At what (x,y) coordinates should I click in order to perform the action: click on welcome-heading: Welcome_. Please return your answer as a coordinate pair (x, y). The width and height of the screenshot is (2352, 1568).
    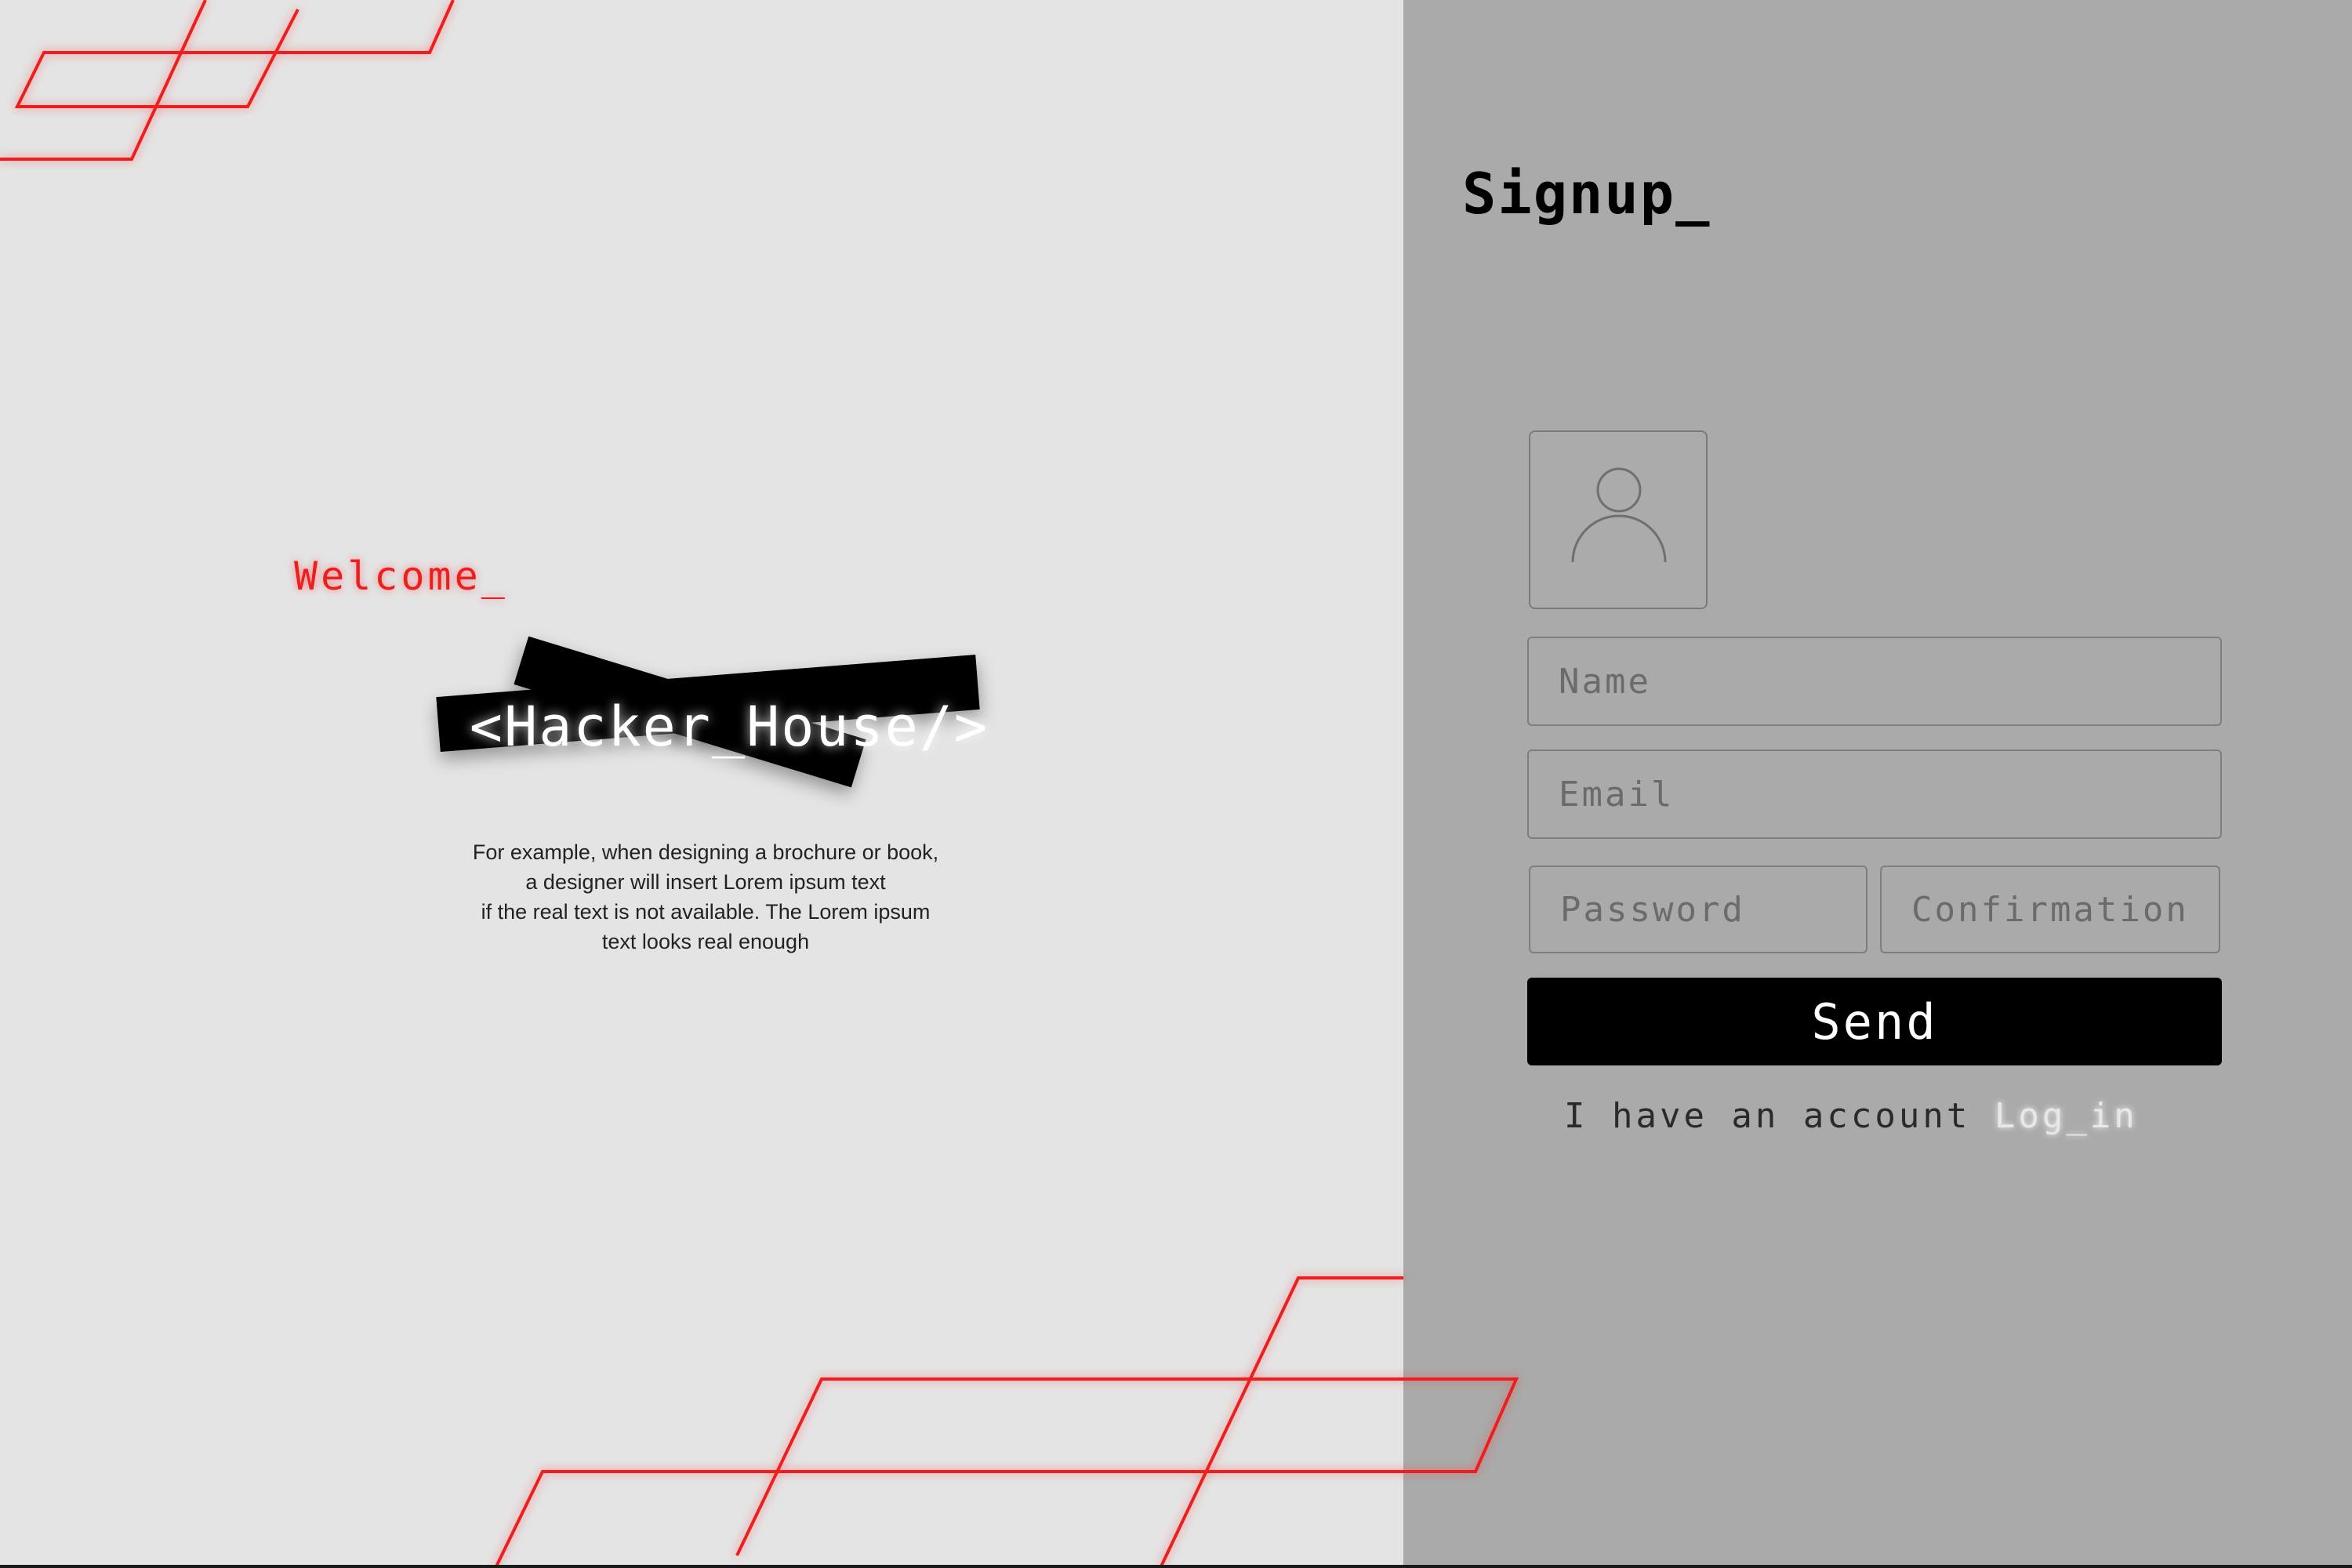
    Looking at the image, I should click on (401, 576).